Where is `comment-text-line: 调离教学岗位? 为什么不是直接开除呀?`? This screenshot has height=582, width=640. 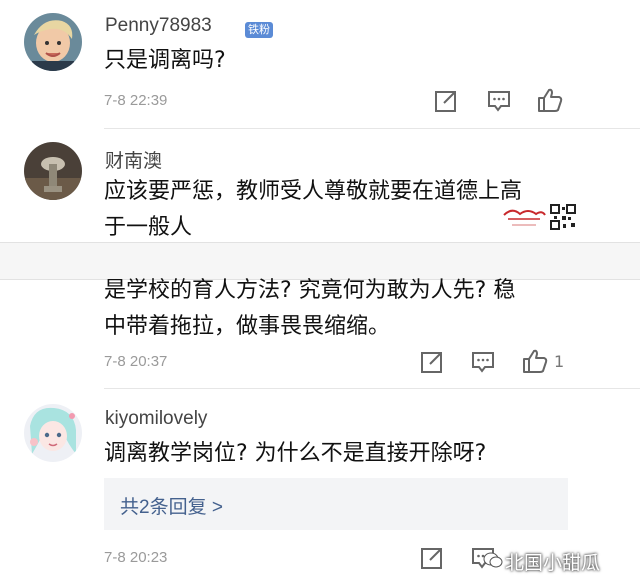
comment-text-line: 调离教学岗位? 为什么不是直接开除呀? is located at coordinates (295, 453).